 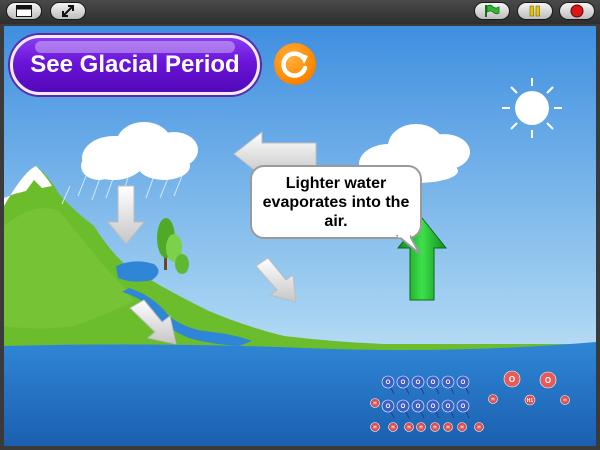 I want to click on fullscreen-button, so click(x=68, y=11).